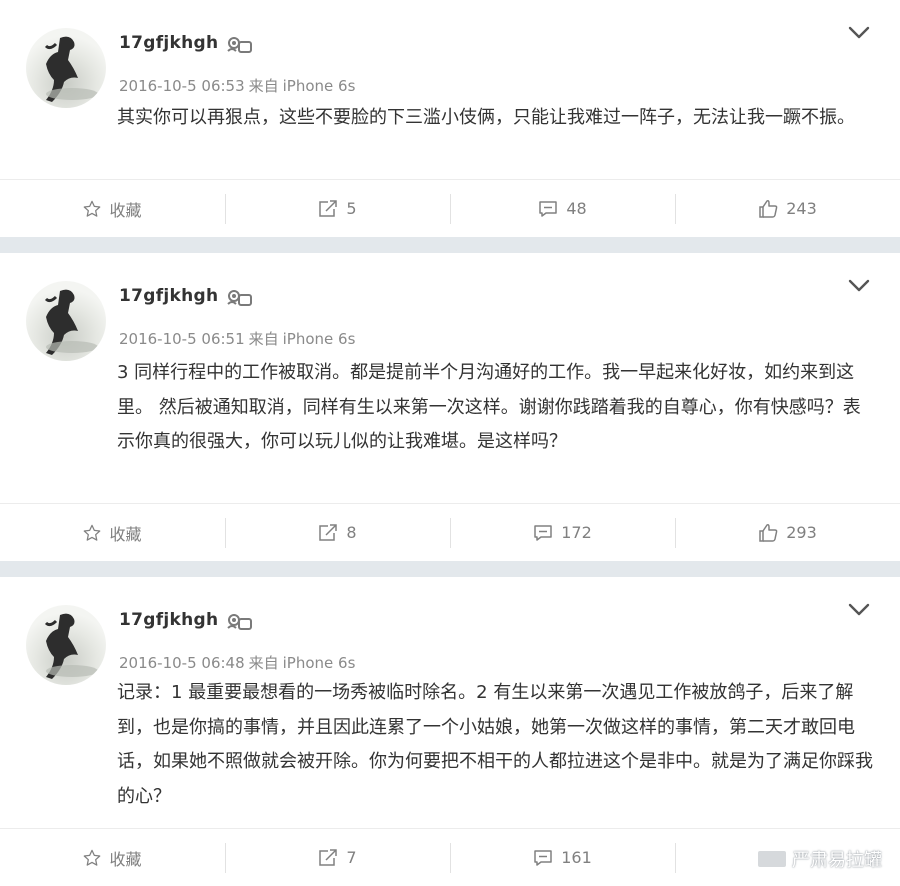 Image resolution: width=900 pixels, height=886 pixels. Describe the element at coordinates (576, 532) in the screenshot. I see `comment-count: 172` at that location.